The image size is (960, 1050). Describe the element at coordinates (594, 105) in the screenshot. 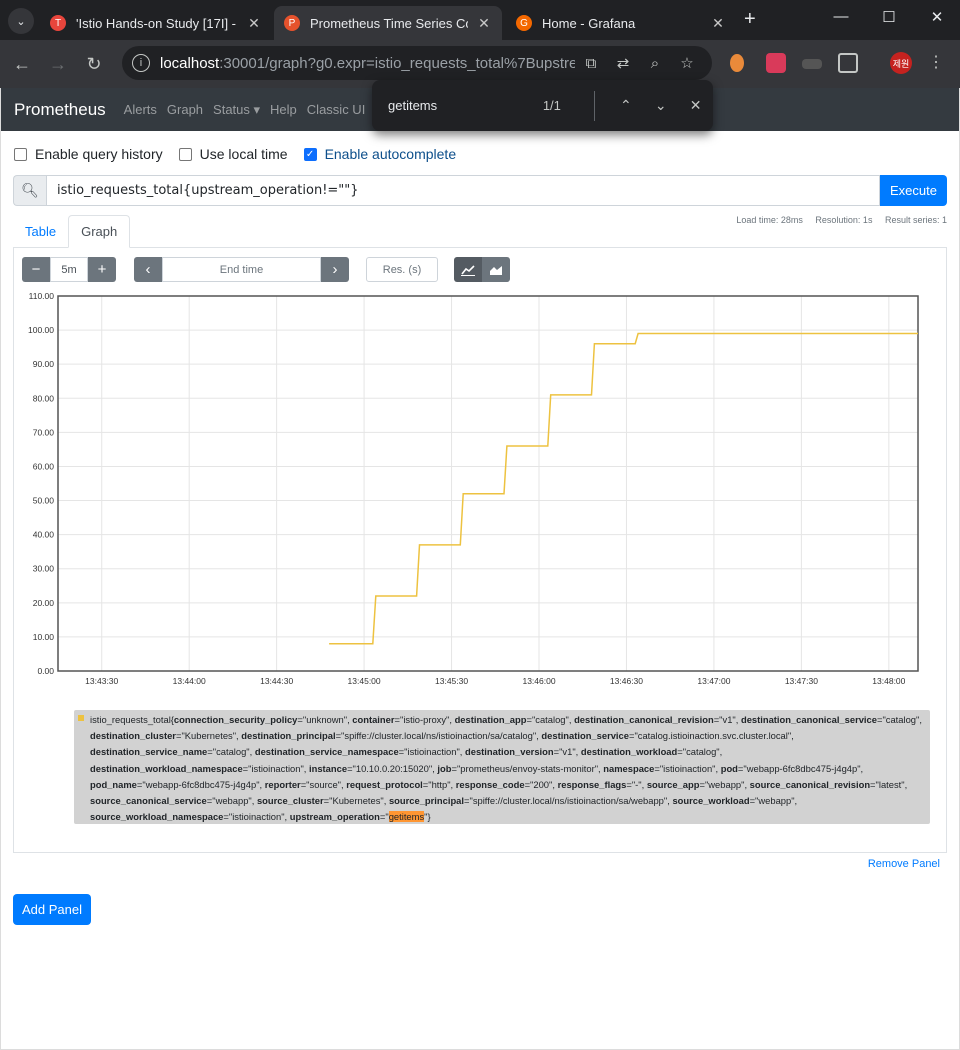

I see `find-divider` at that location.